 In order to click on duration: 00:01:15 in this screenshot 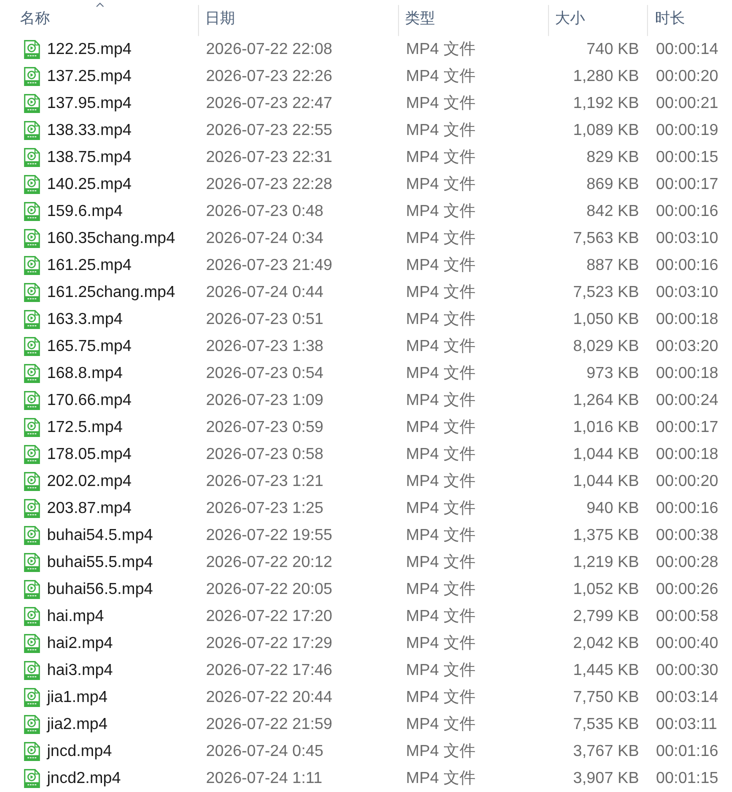, I will do `click(687, 778)`.